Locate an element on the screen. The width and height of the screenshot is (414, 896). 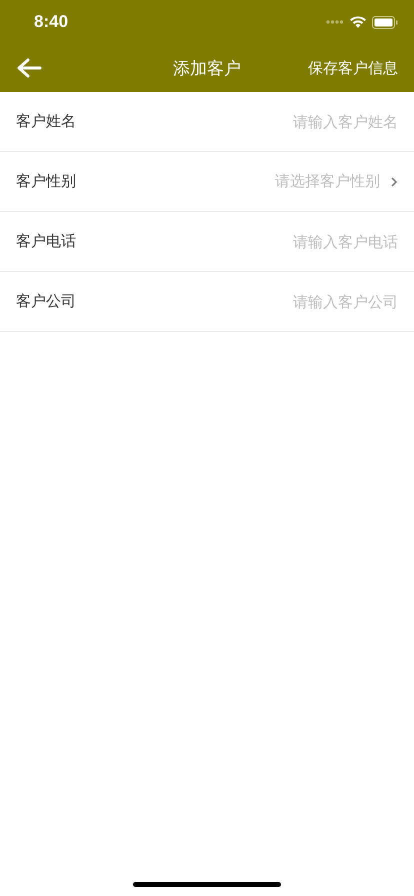
field-label: 客户电话 is located at coordinates (46, 241).